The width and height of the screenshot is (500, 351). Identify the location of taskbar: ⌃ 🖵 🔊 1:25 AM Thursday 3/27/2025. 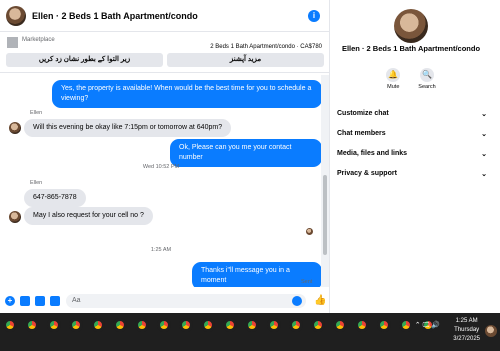
(250, 332).